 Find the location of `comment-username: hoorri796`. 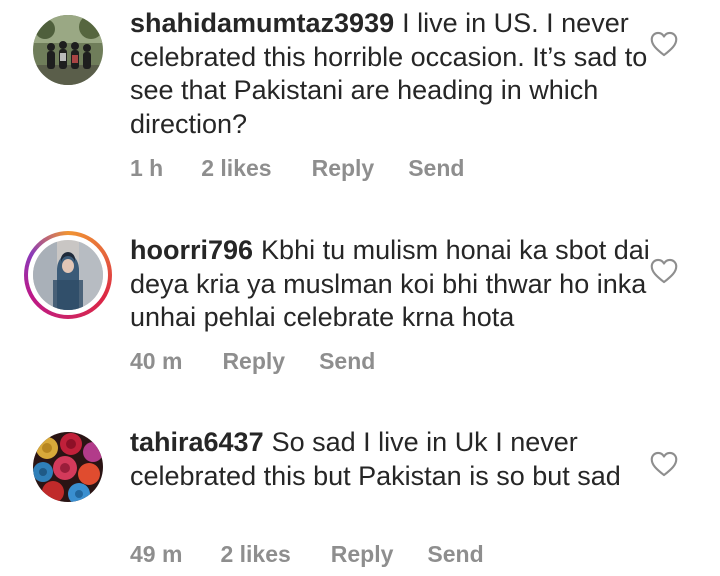

comment-username: hoorri796 is located at coordinates (191, 250).